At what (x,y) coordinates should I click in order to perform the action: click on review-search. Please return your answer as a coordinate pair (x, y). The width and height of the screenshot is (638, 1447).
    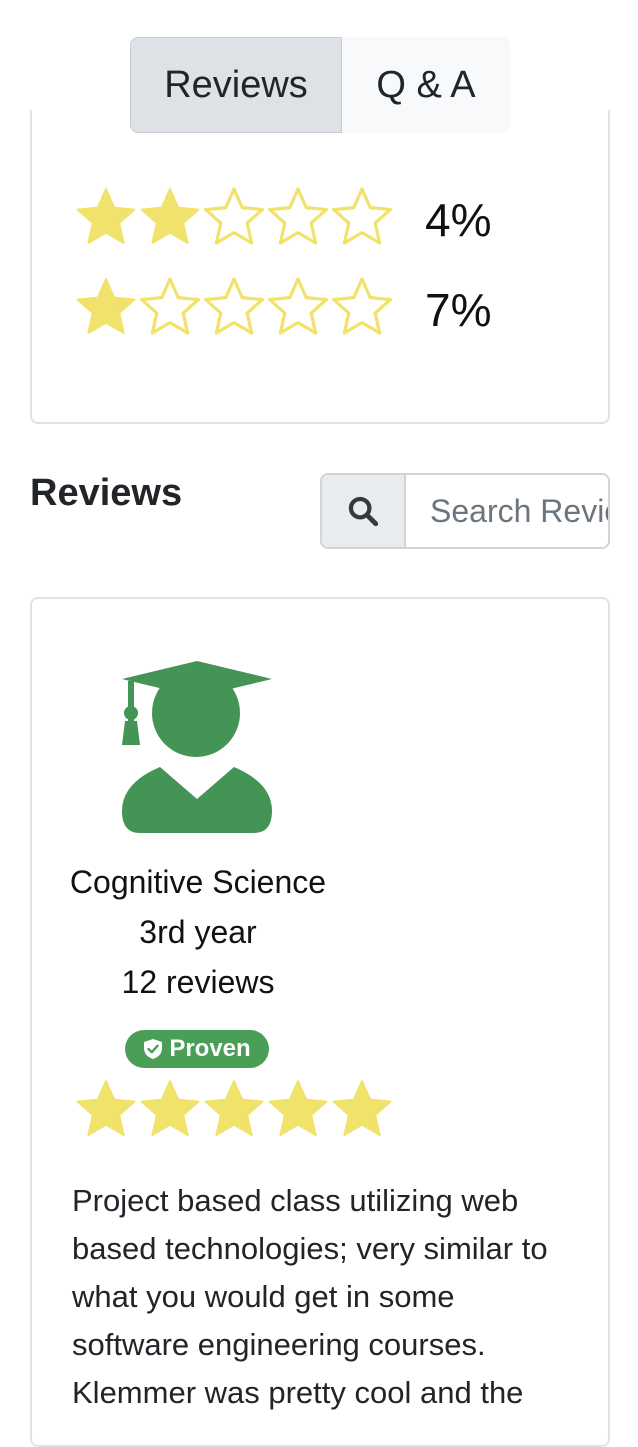
    Looking at the image, I should click on (465, 511).